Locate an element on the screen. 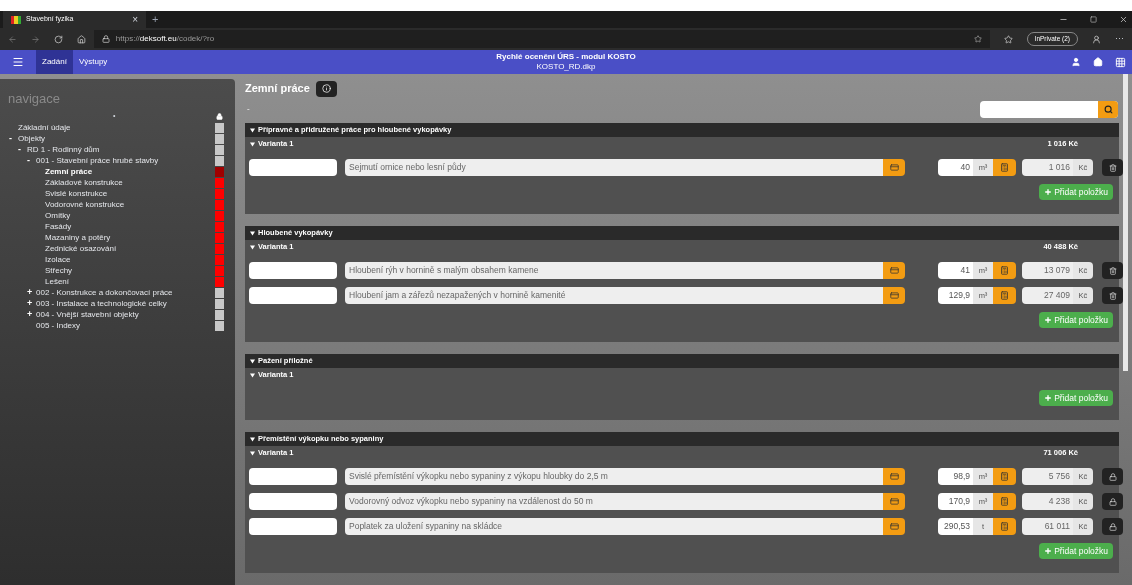 This screenshot has height=585, width=1132. tree-item: 001 - Stavební práce hrubé stavby is located at coordinates (97, 160).